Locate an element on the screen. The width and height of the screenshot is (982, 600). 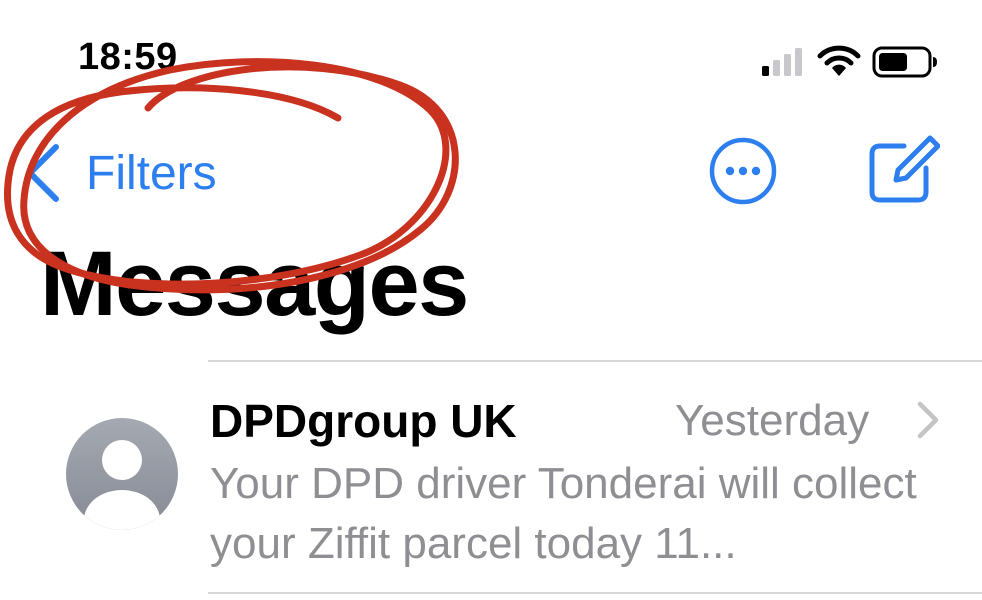
chevron-left-icon is located at coordinates (43, 173).